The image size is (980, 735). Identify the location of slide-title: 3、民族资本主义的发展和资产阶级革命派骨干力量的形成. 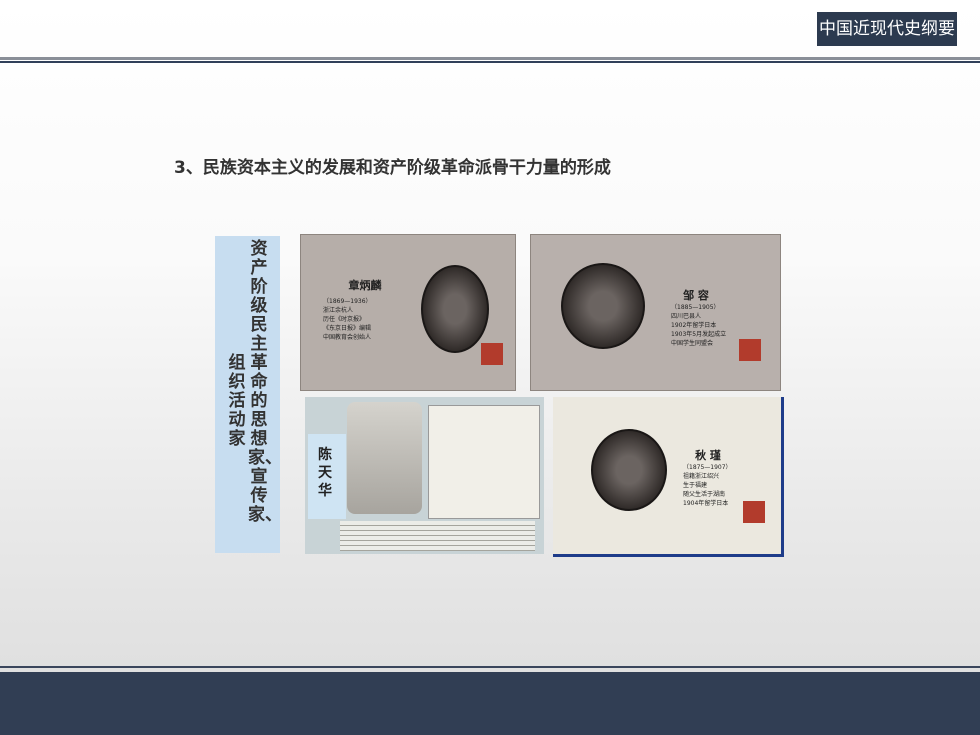
(392, 168).